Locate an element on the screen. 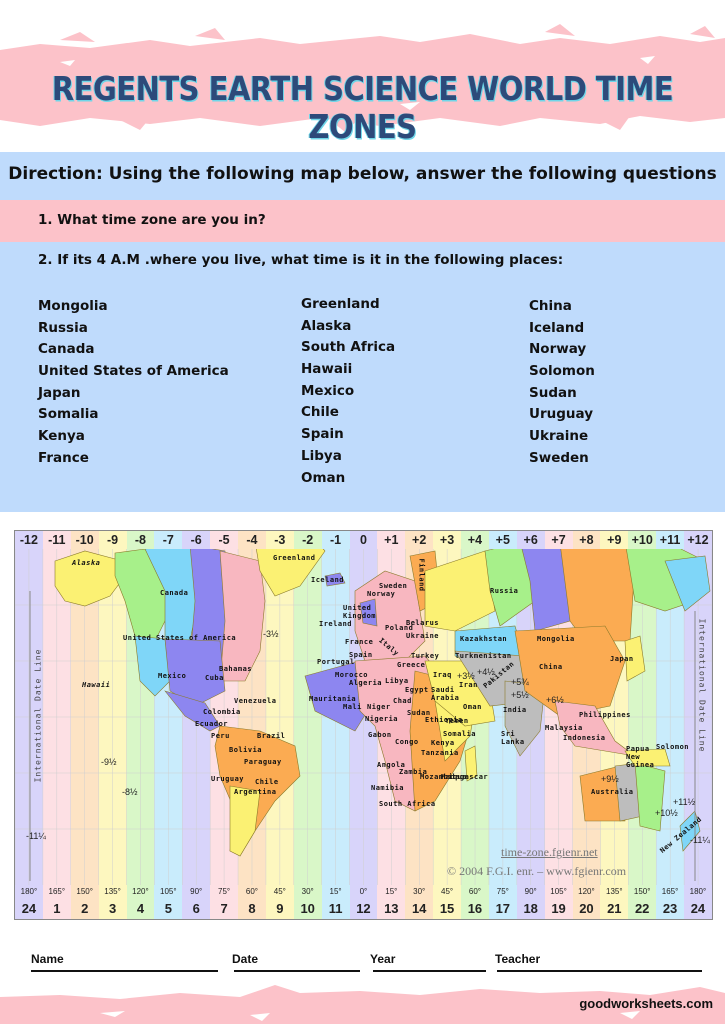 Image resolution: width=725 pixels, height=1024 pixels. brand-link: goodworksheets.com is located at coordinates (646, 1003).